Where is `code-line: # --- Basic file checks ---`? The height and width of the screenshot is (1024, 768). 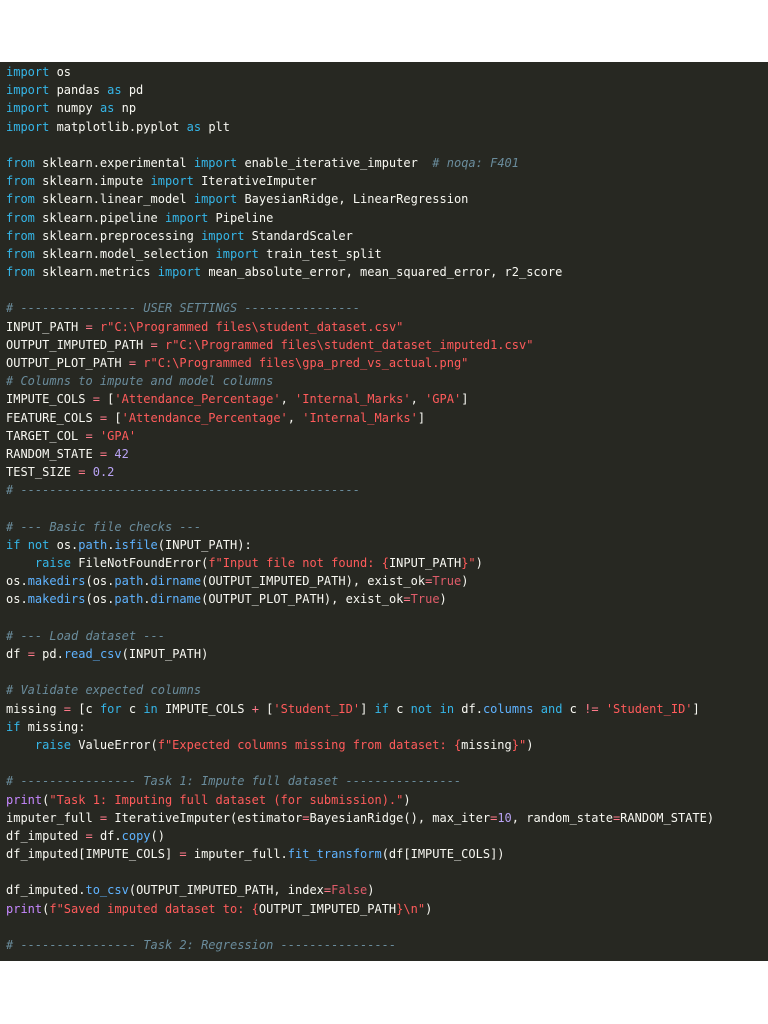 code-line: # --- Basic file checks --- is located at coordinates (386, 527).